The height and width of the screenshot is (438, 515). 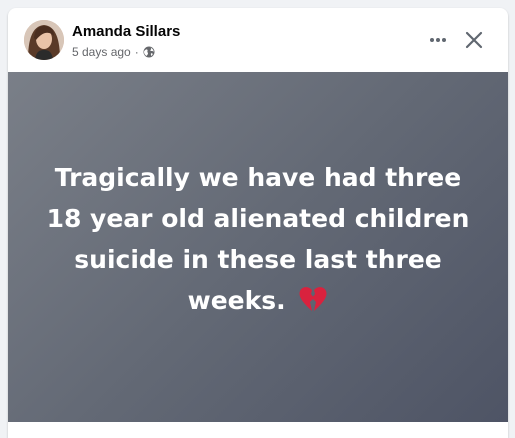 What do you see at coordinates (313, 304) in the screenshot?
I see `broken-heart-icon` at bounding box center [313, 304].